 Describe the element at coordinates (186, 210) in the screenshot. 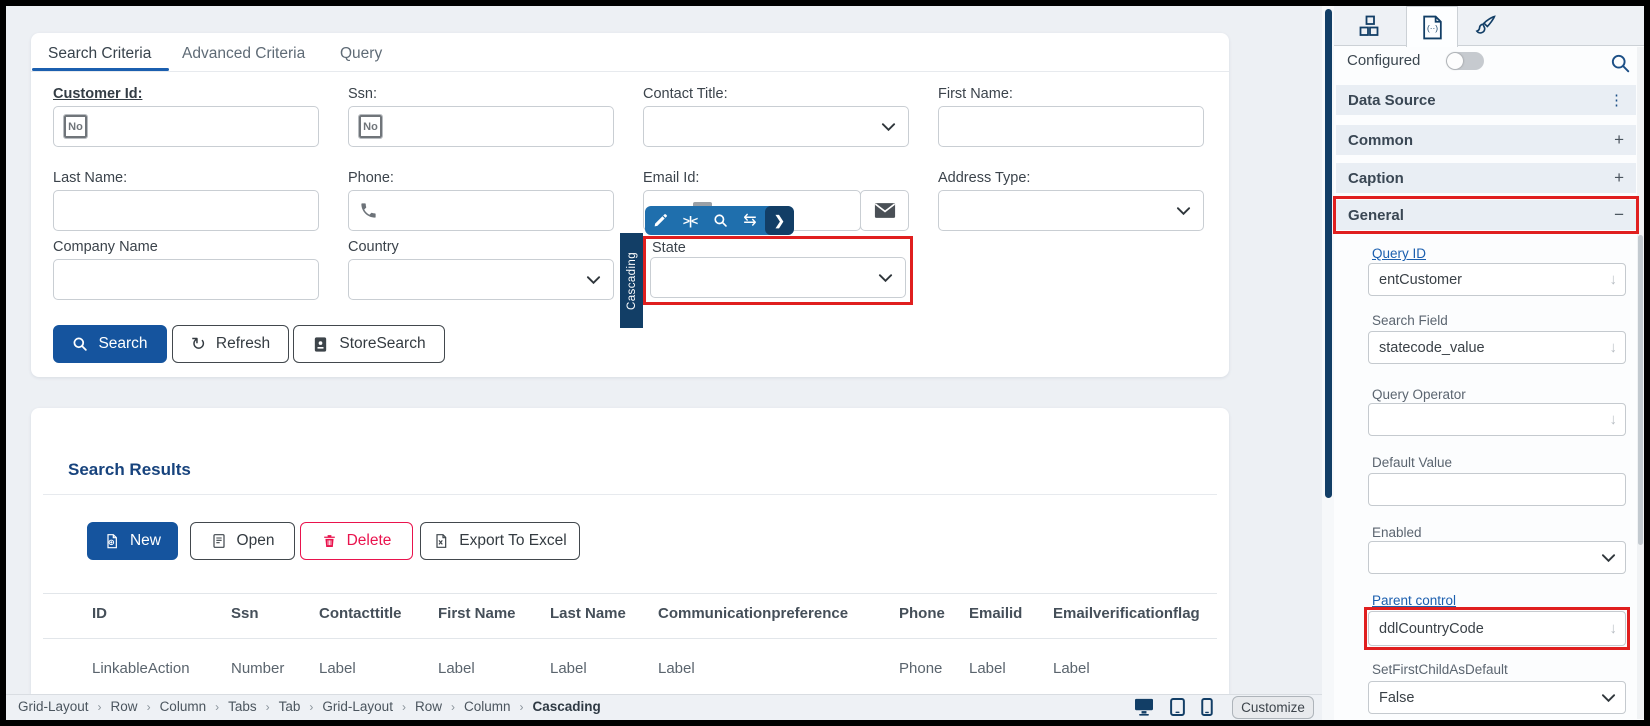

I see `last-name-input` at that location.